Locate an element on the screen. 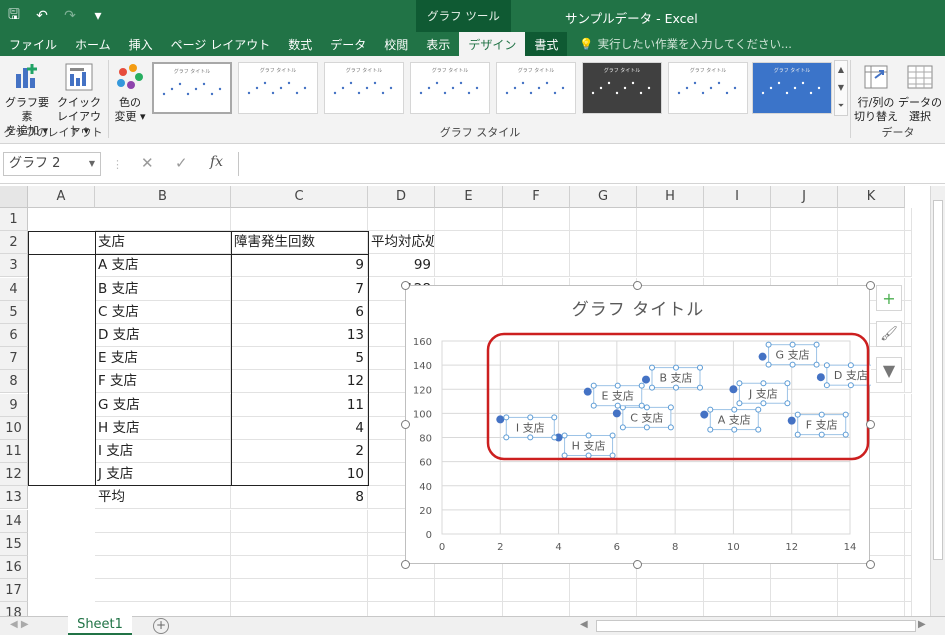 The image size is (945, 635). row-header-9: 9 is located at coordinates (14, 405).